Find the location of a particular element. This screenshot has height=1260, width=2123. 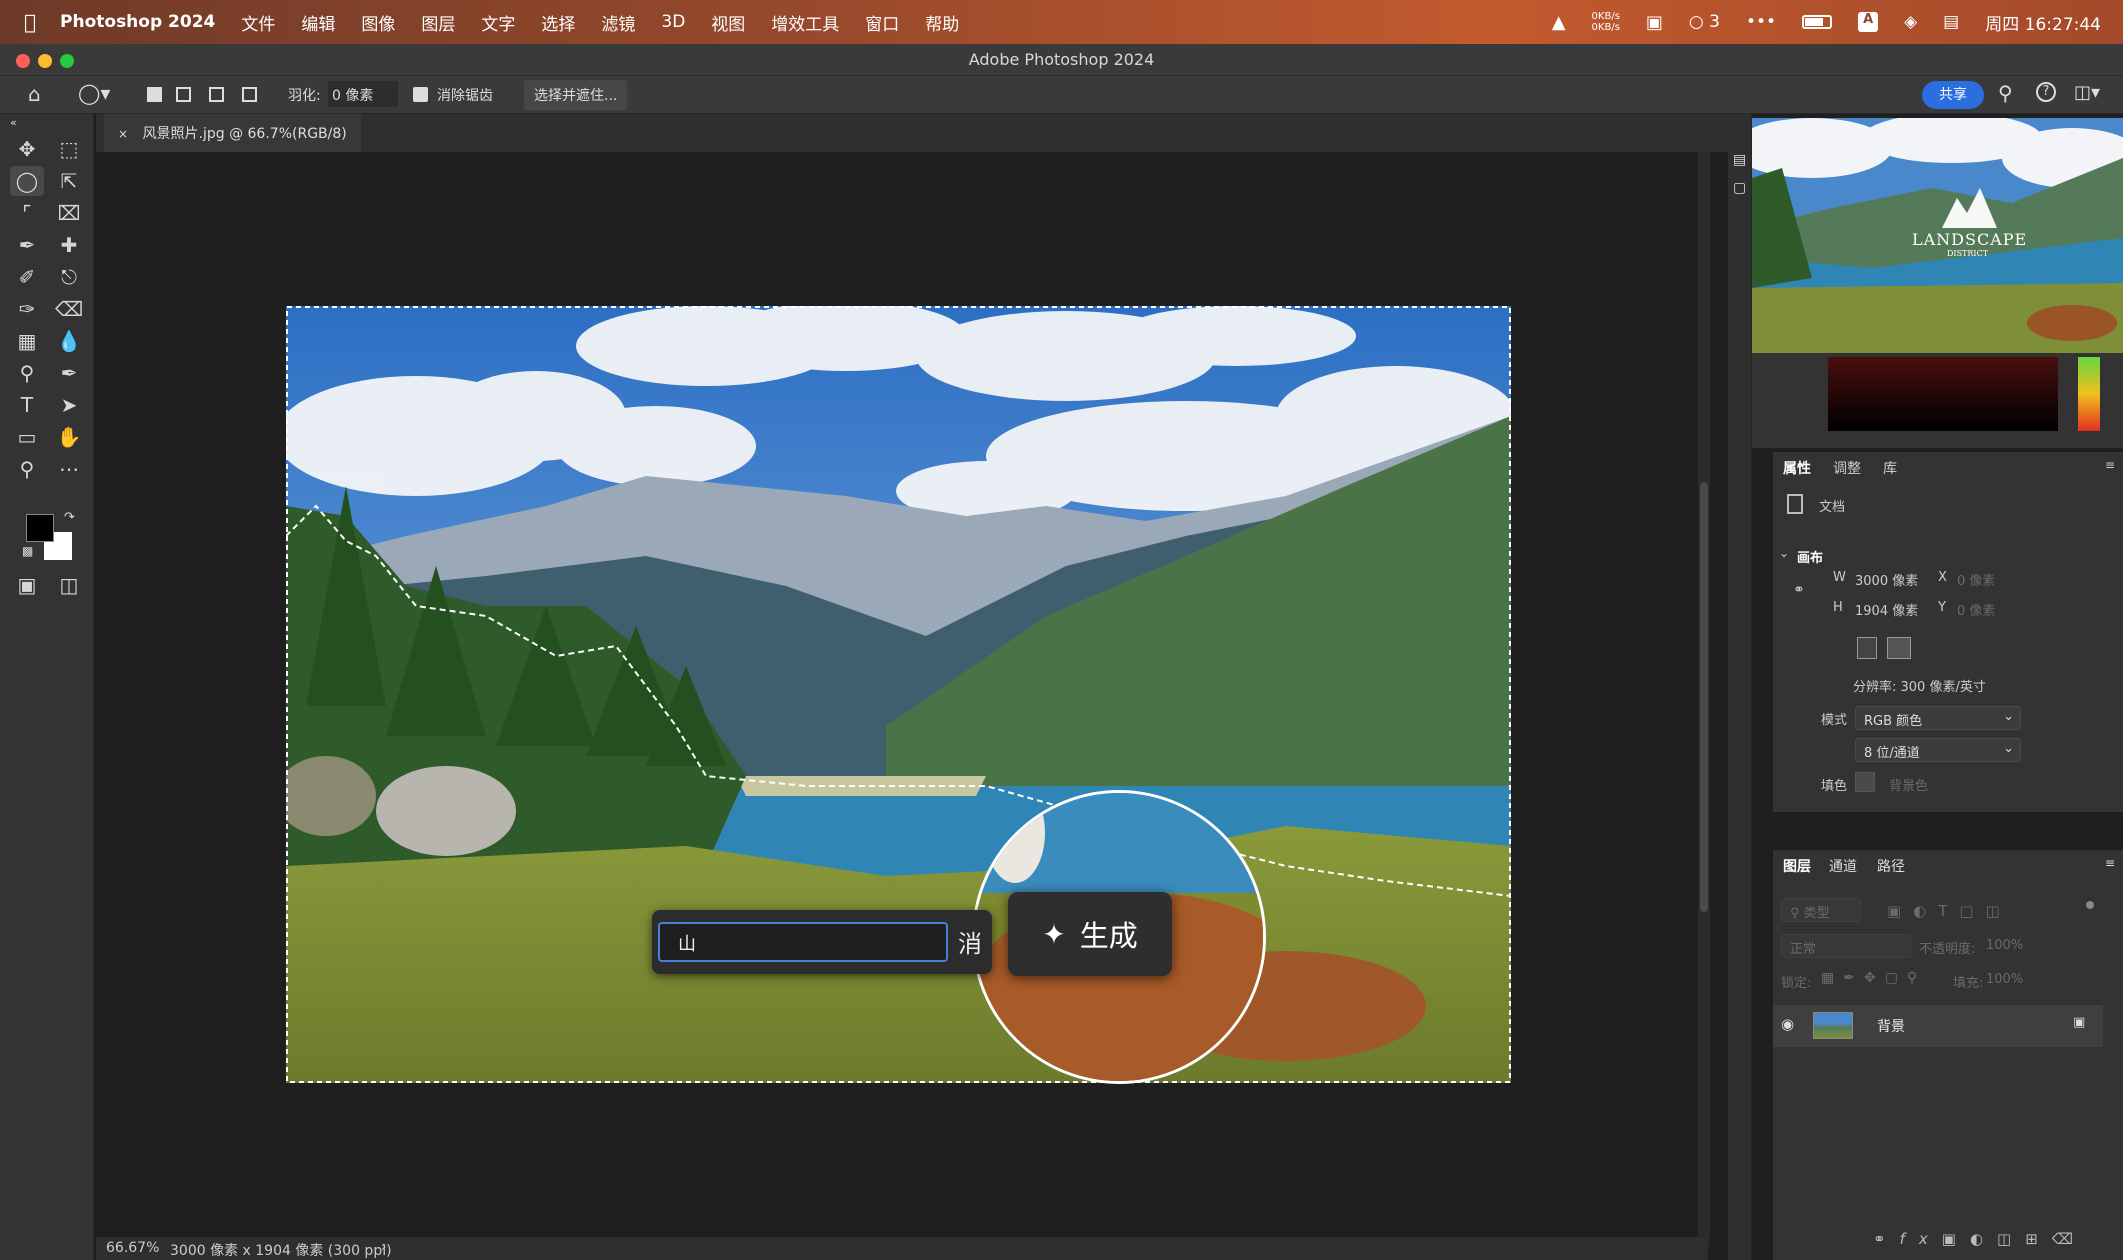

blur-tool-icon: 💧 is located at coordinates (69, 341).